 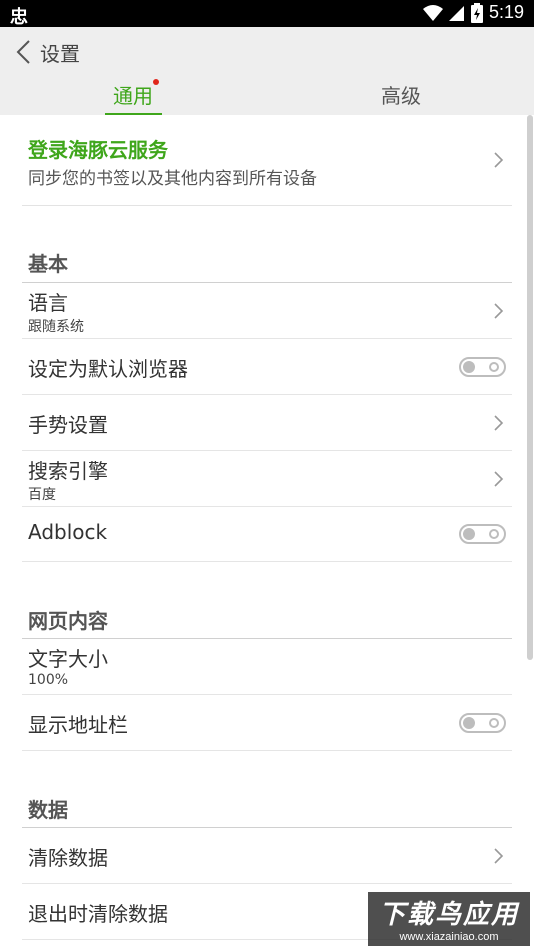 What do you see at coordinates (482, 723) in the screenshot?
I see `address-bar-toggle` at bounding box center [482, 723].